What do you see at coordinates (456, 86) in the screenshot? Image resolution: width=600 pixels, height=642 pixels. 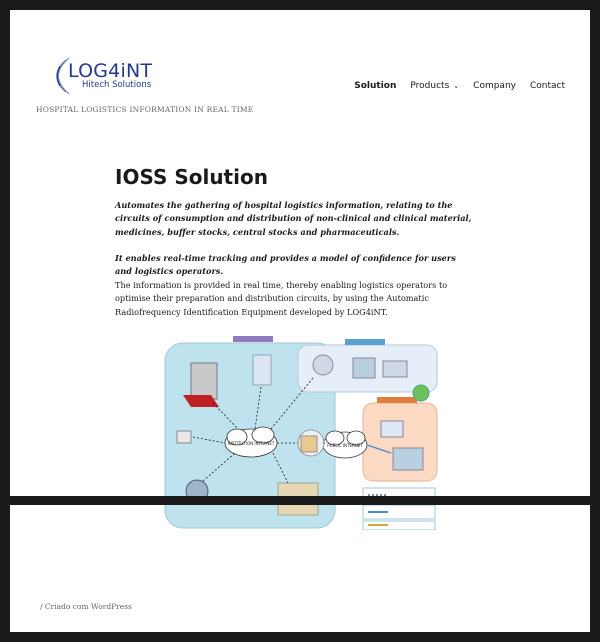 I see `chevron-down-icon: ⌄` at bounding box center [456, 86].